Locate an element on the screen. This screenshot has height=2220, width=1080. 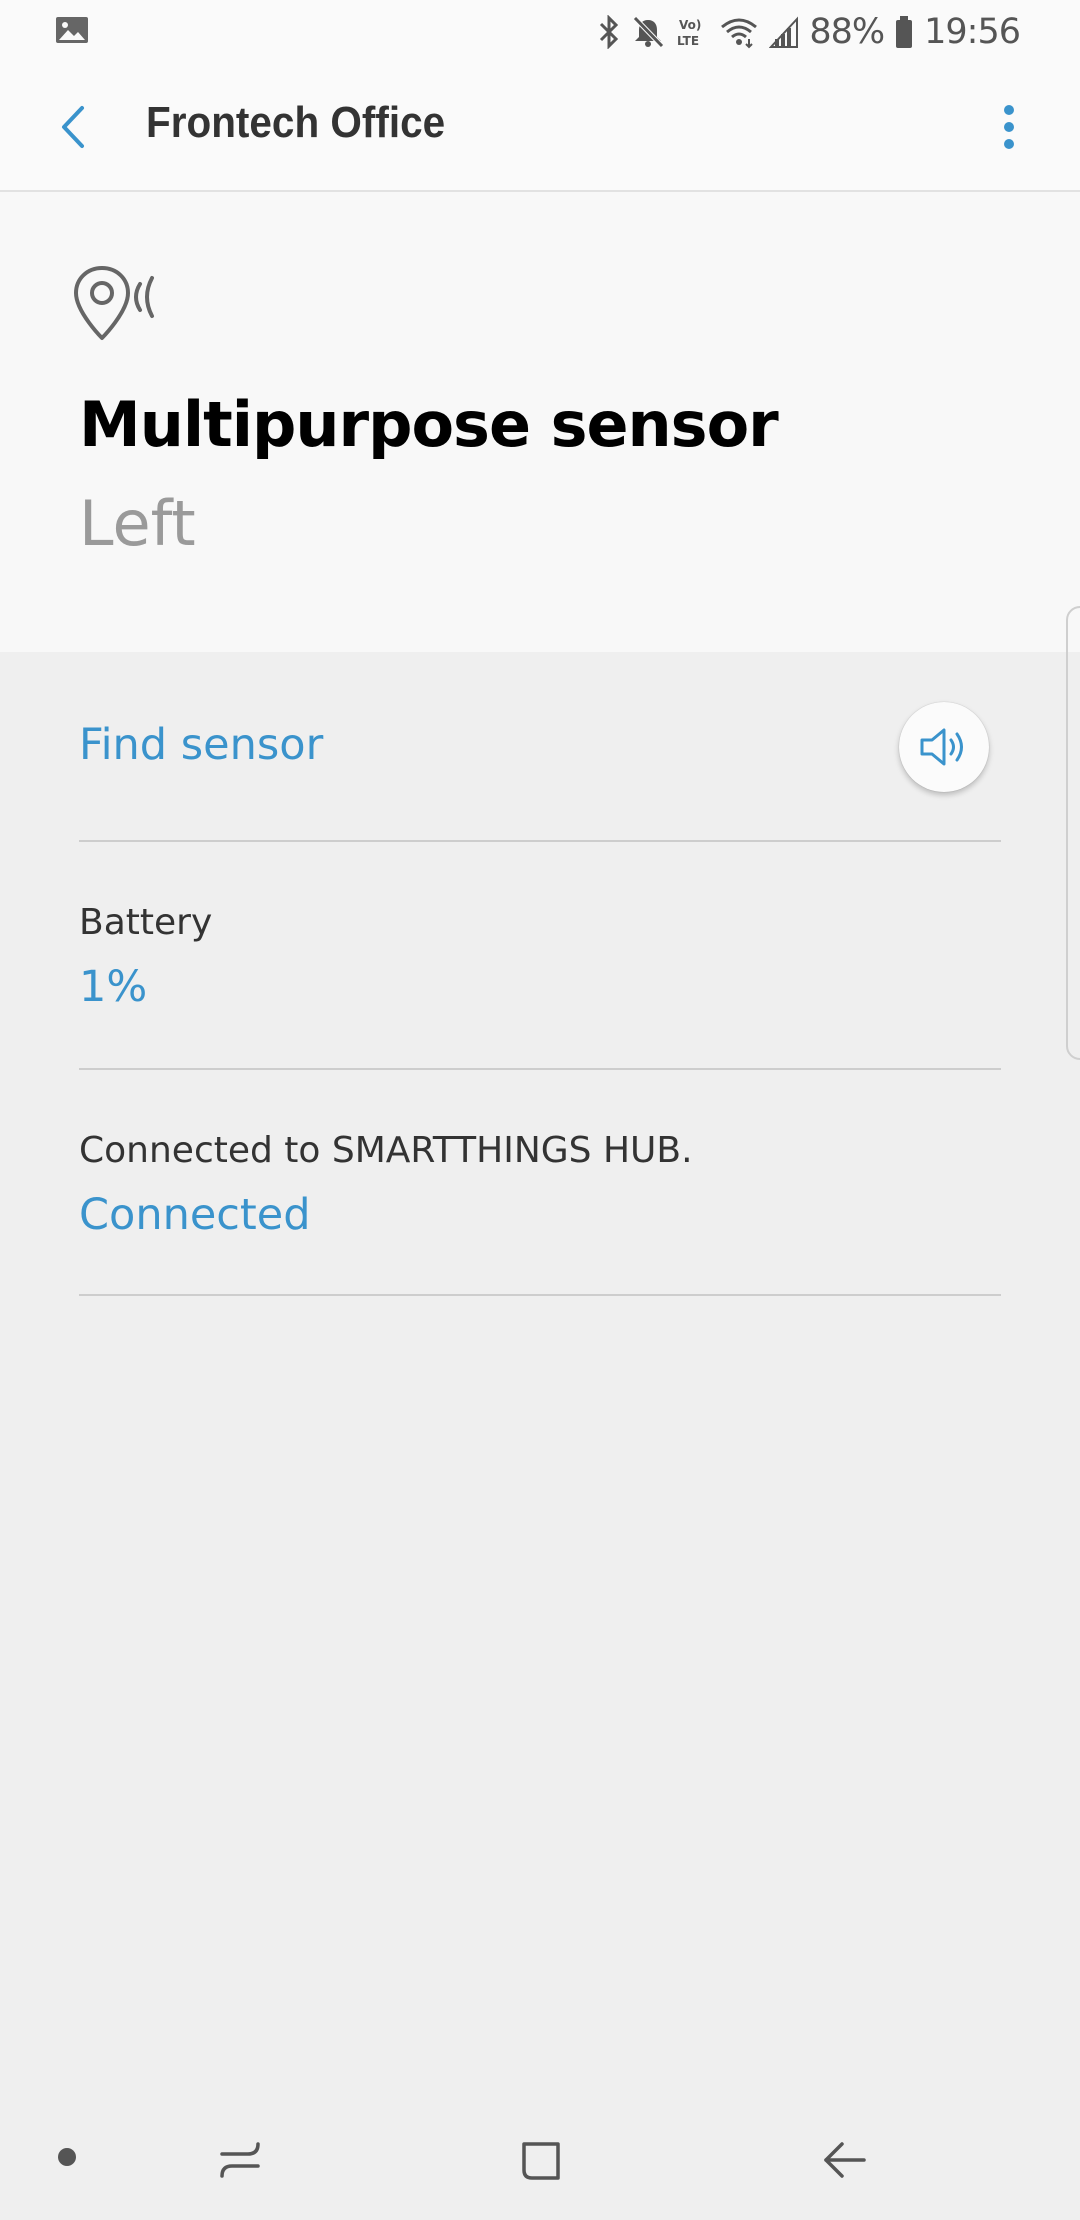
navigation-bar is located at coordinates (540, 2160).